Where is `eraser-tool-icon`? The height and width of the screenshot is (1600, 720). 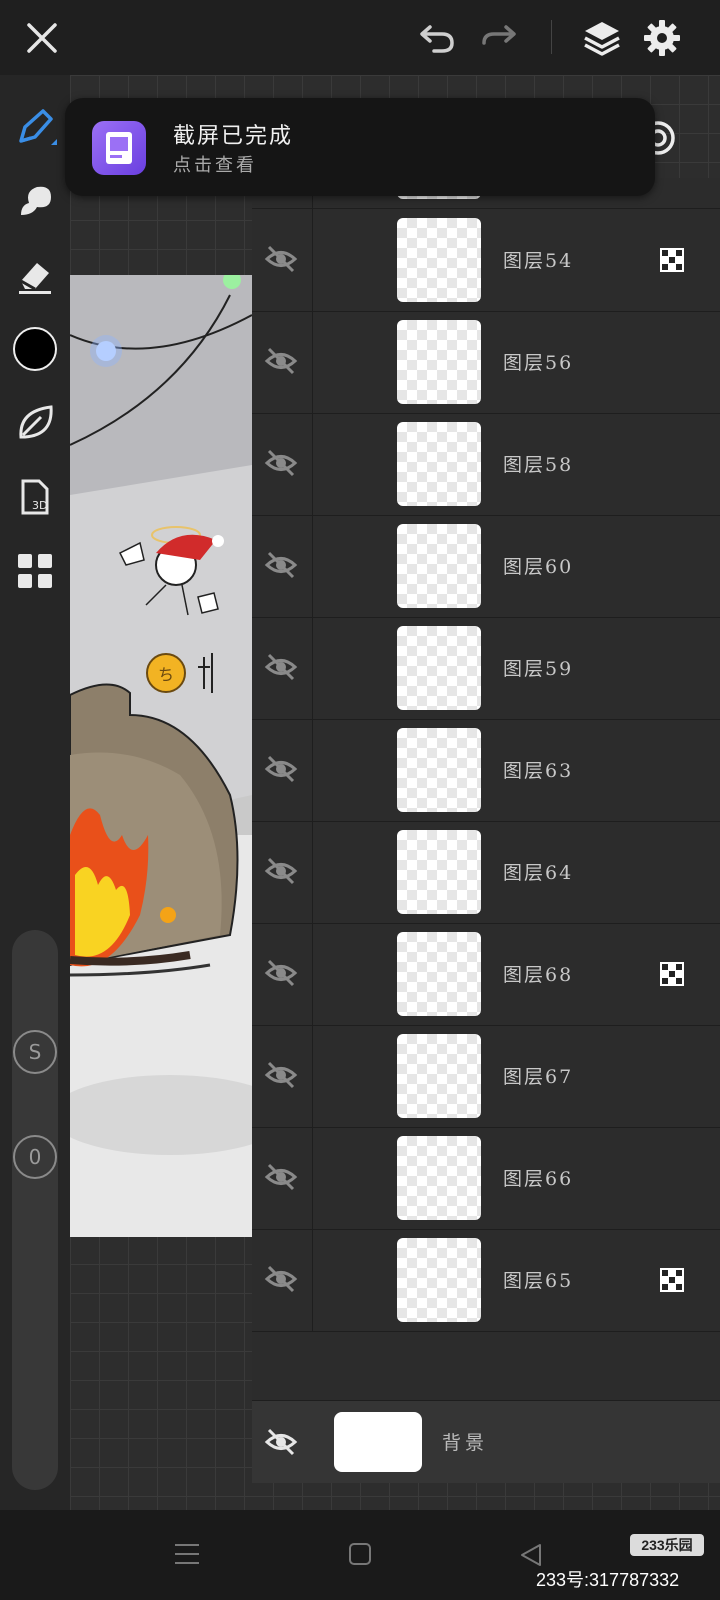
eraser-tool-icon is located at coordinates (35, 275).